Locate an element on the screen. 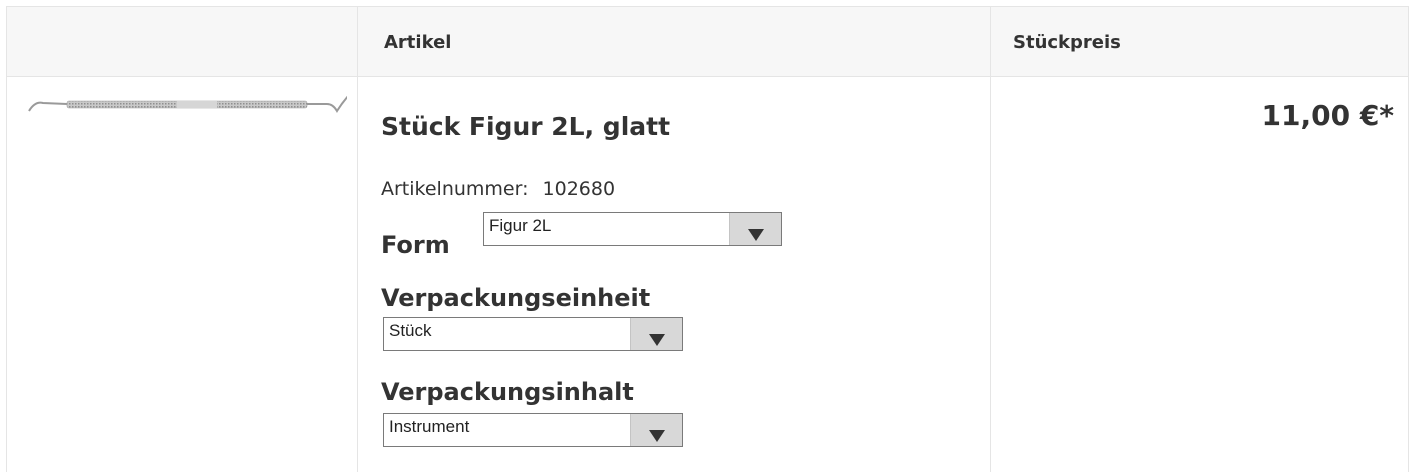 Image resolution: width=1416 pixels, height=472 pixels. packaging-content-select-button is located at coordinates (656, 430).